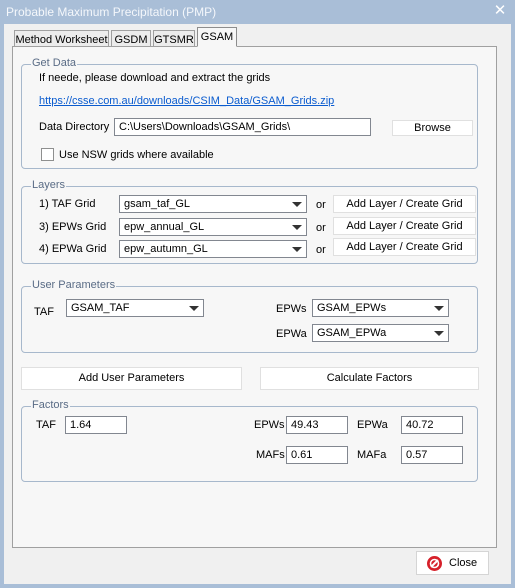 The image size is (515, 588). I want to click on factor-epwa-field: 40.72, so click(432, 425).